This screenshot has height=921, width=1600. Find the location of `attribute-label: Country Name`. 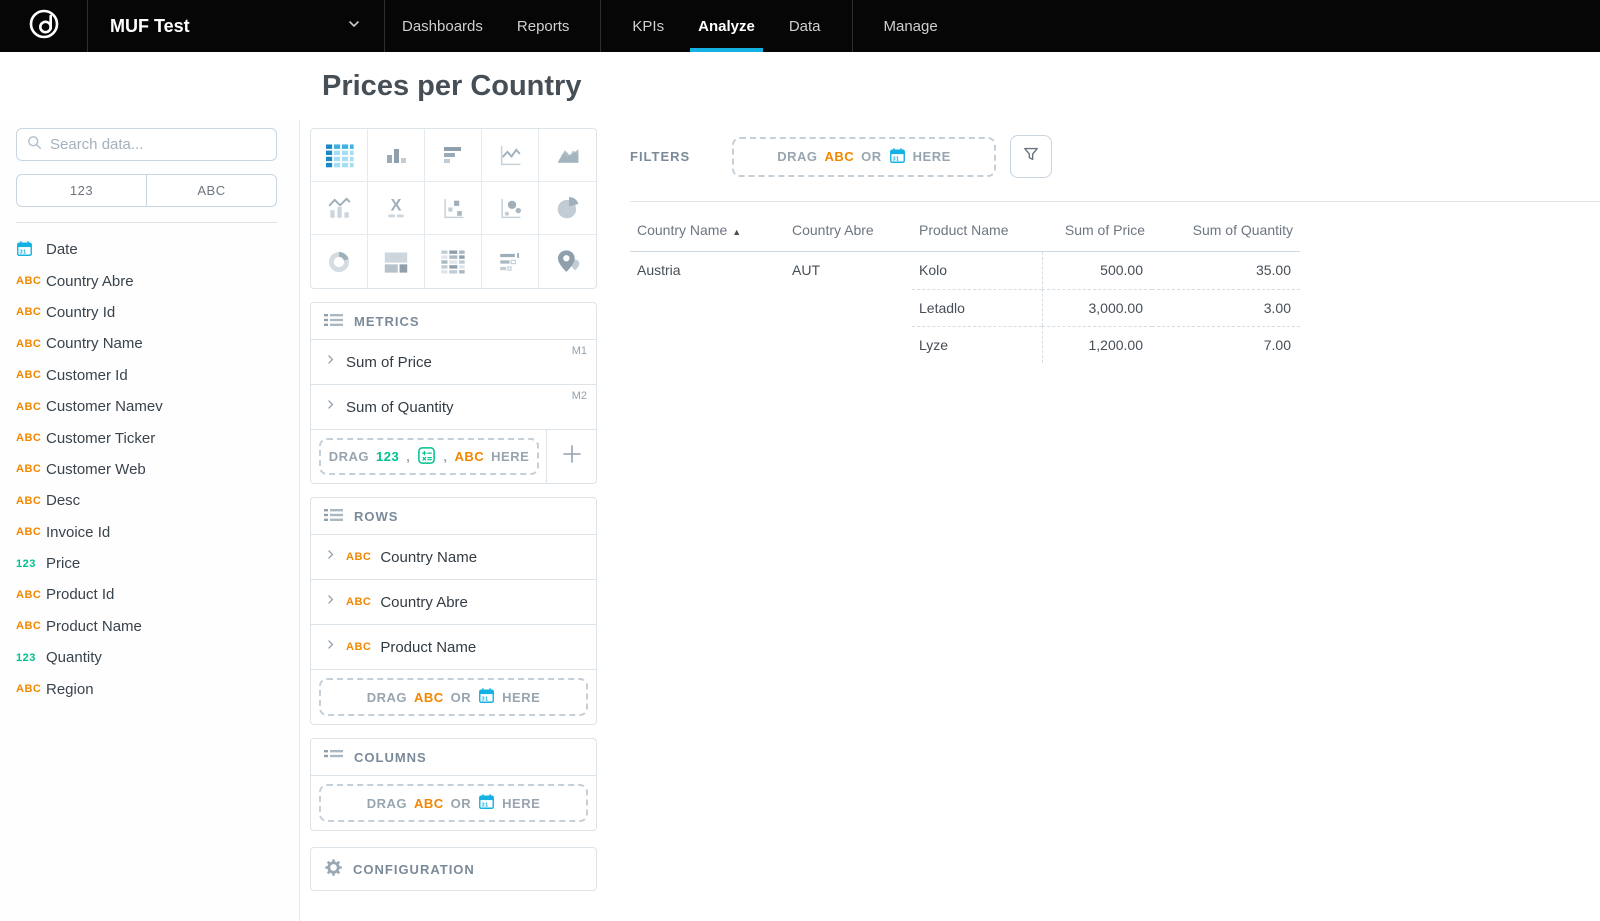

attribute-label: Country Name is located at coordinates (429, 557).